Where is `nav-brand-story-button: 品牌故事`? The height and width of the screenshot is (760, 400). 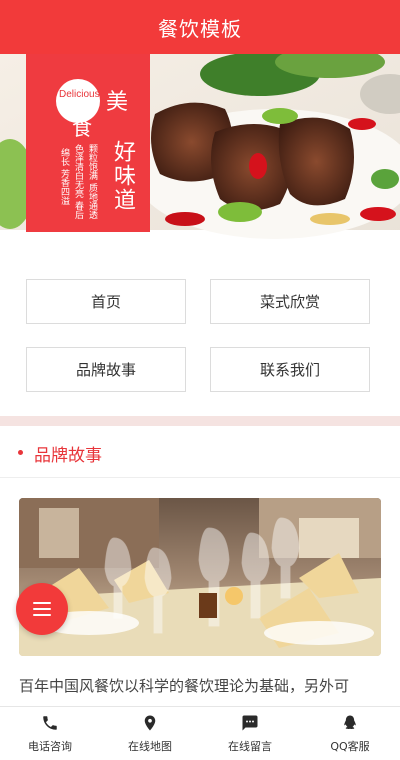
nav-brand-story-button: 品牌故事 is located at coordinates (106, 369).